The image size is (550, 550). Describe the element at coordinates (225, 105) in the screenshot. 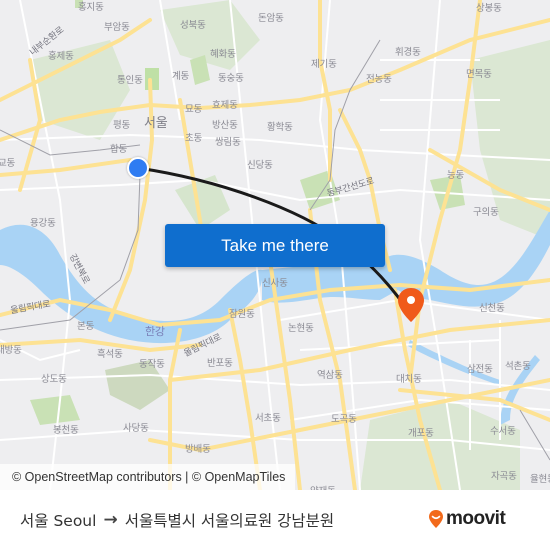

I see `map-label: 효제동` at that location.